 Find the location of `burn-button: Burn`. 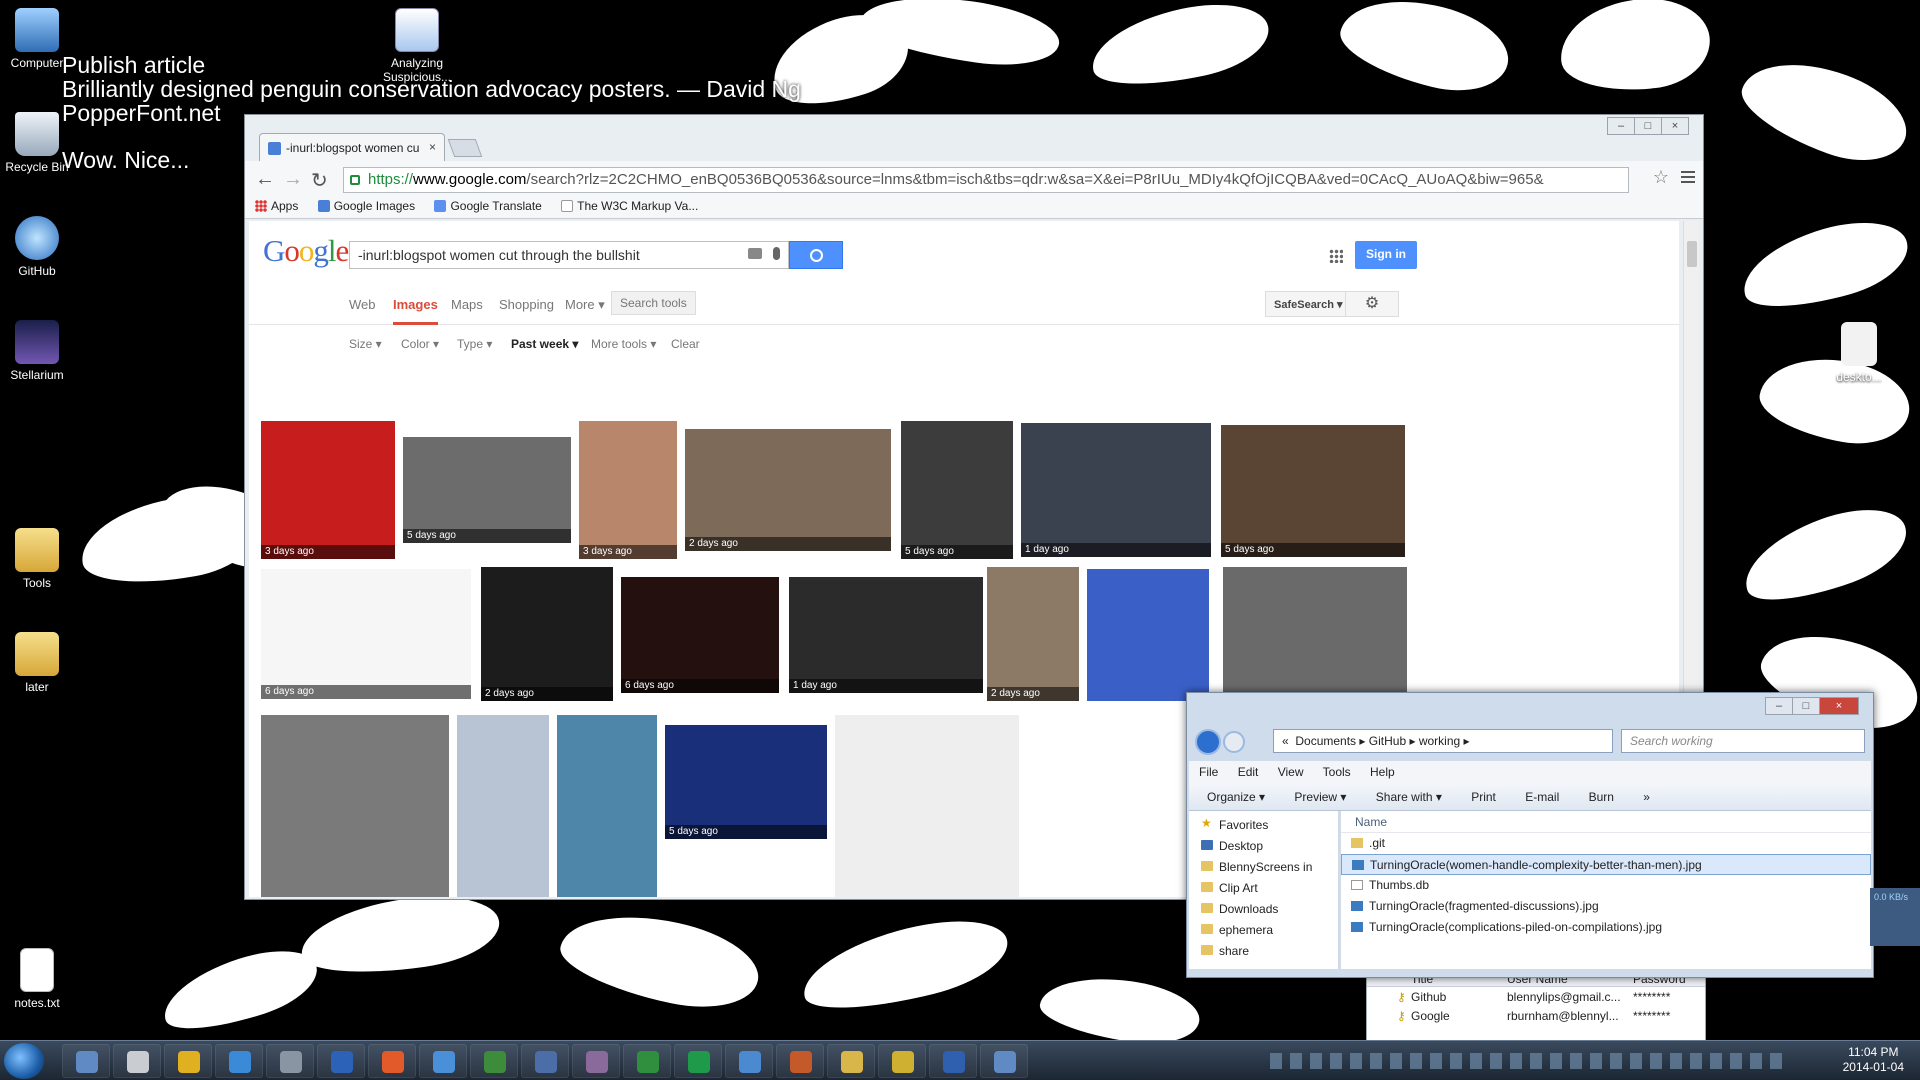

burn-button: Burn is located at coordinates (1601, 797).